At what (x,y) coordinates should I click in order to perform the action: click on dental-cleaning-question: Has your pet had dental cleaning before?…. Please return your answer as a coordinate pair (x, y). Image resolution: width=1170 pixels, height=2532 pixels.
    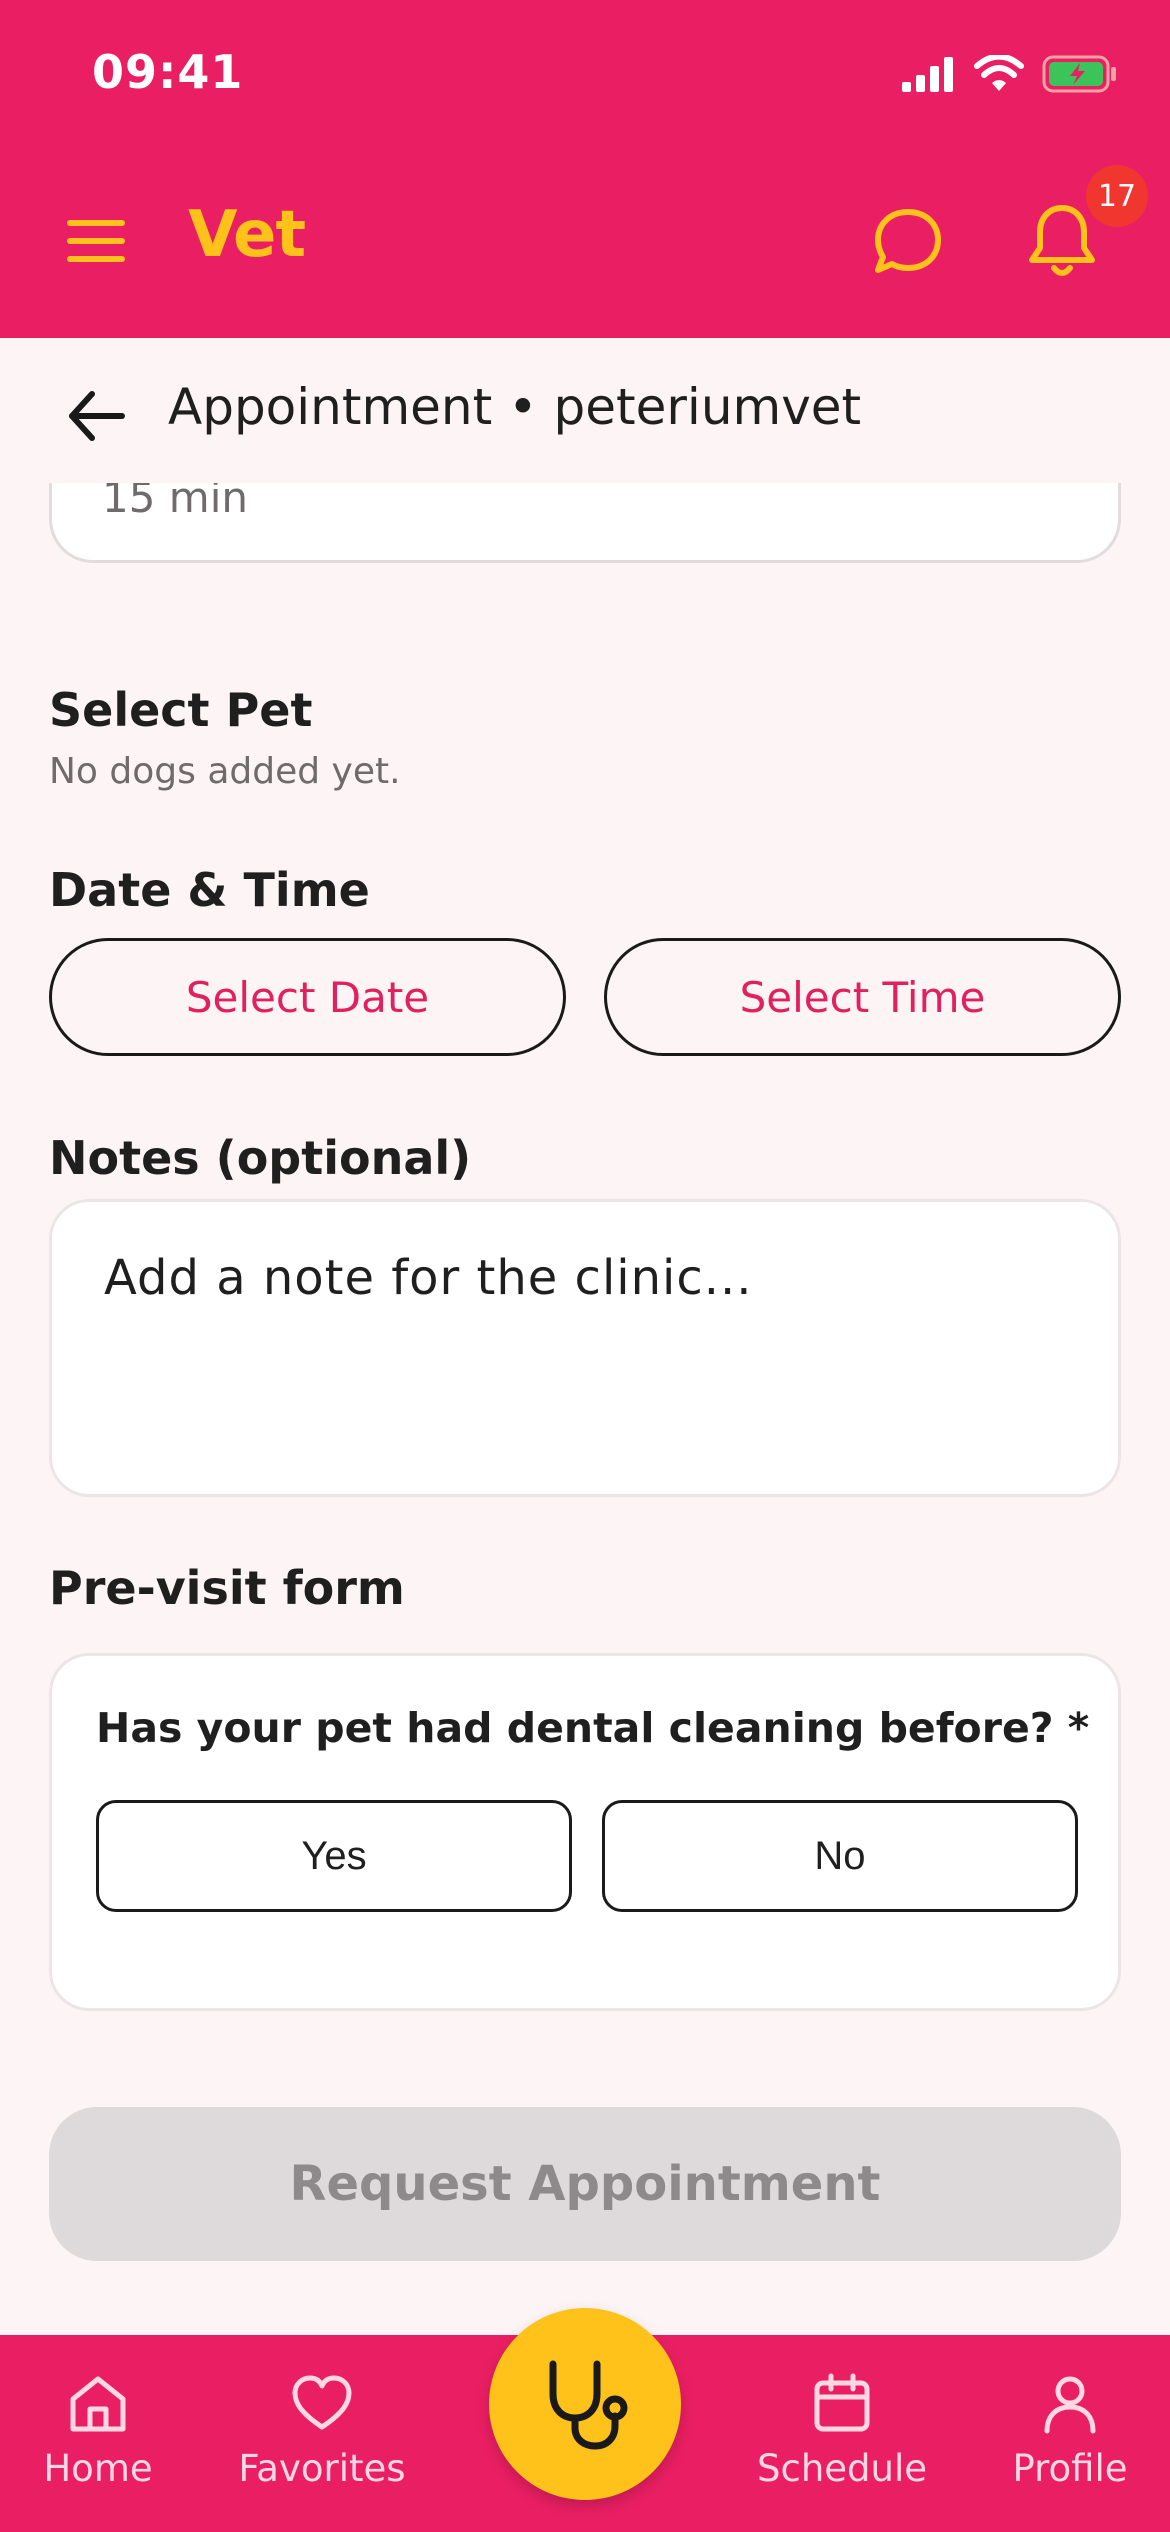
    Looking at the image, I should click on (593, 1728).